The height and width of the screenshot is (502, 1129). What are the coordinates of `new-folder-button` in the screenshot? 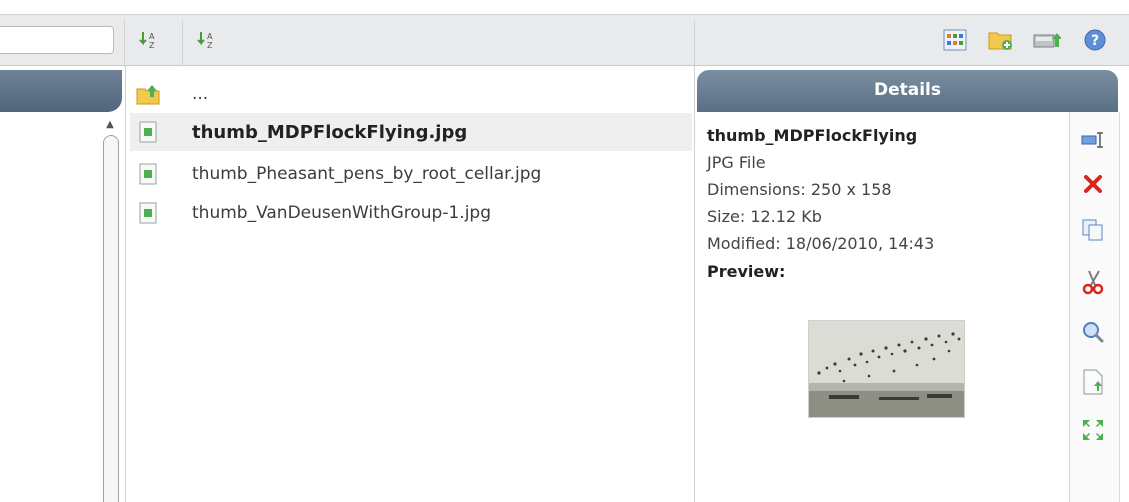 It's located at (1001, 40).